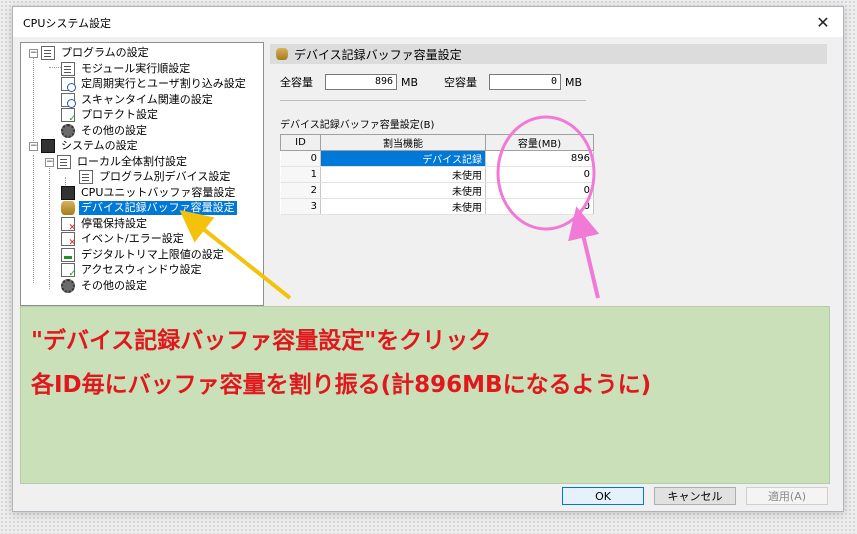  I want to click on tree-item-label: イベント/エラー設定, so click(132, 238).